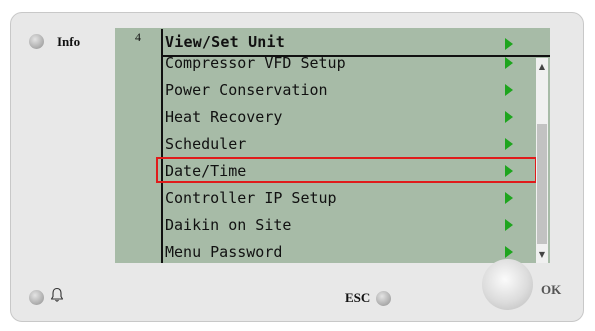  I want to click on ok-knob-button, so click(507, 284).